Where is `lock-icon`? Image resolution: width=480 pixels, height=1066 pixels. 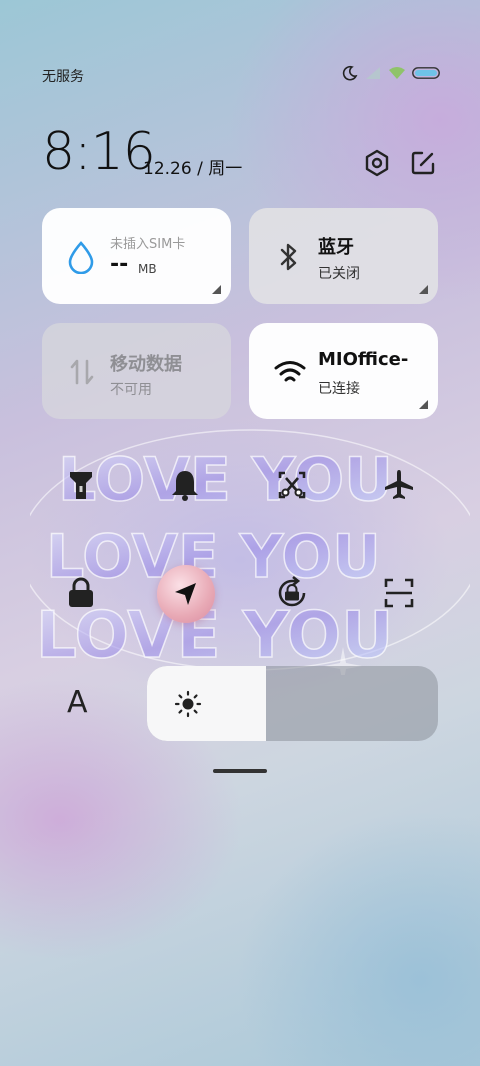 lock-icon is located at coordinates (81, 593).